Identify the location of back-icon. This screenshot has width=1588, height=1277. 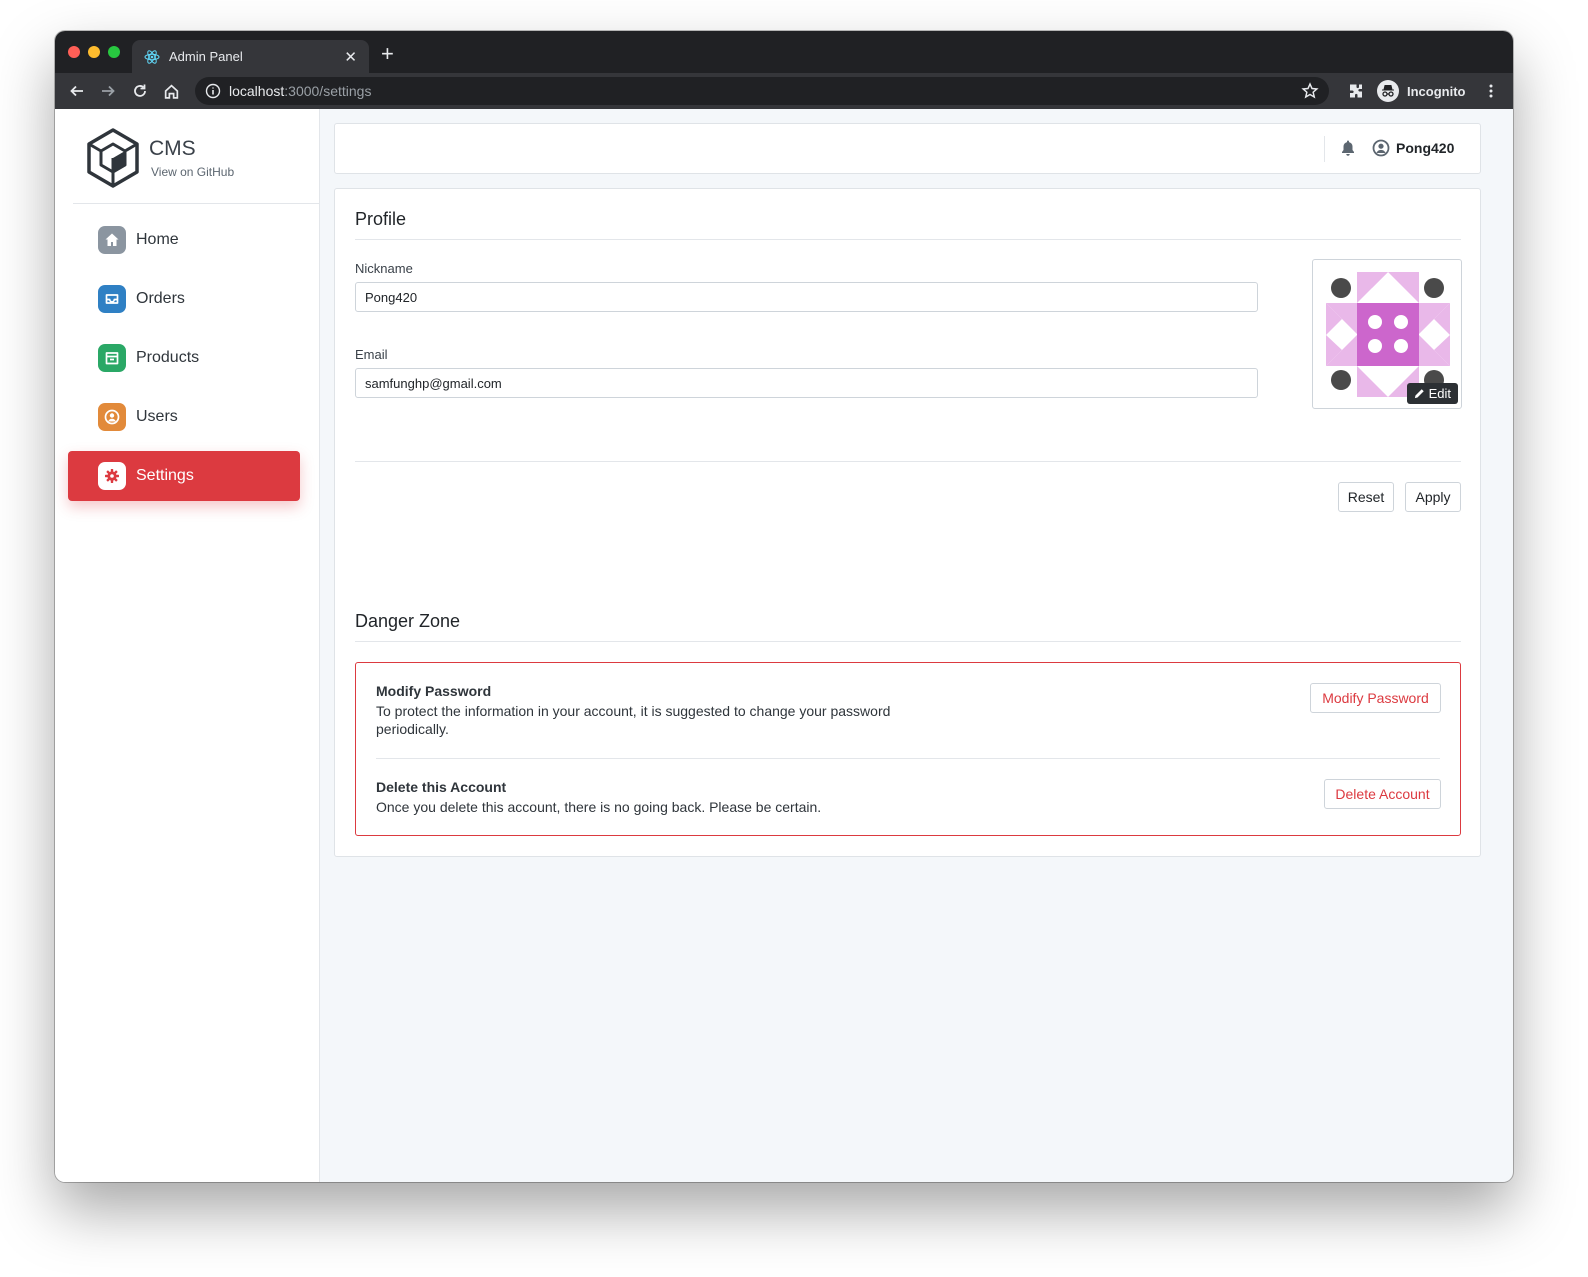
(77, 91).